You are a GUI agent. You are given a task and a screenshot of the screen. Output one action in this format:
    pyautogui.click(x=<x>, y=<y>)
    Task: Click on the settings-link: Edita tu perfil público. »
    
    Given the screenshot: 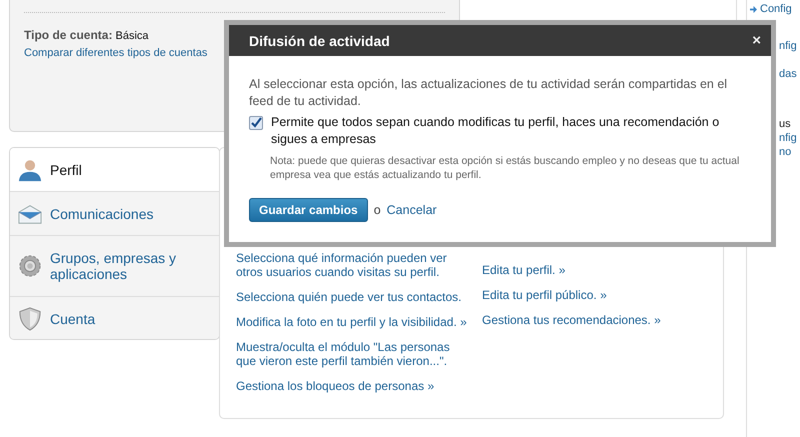 What is the action you would take?
    pyautogui.click(x=571, y=295)
    